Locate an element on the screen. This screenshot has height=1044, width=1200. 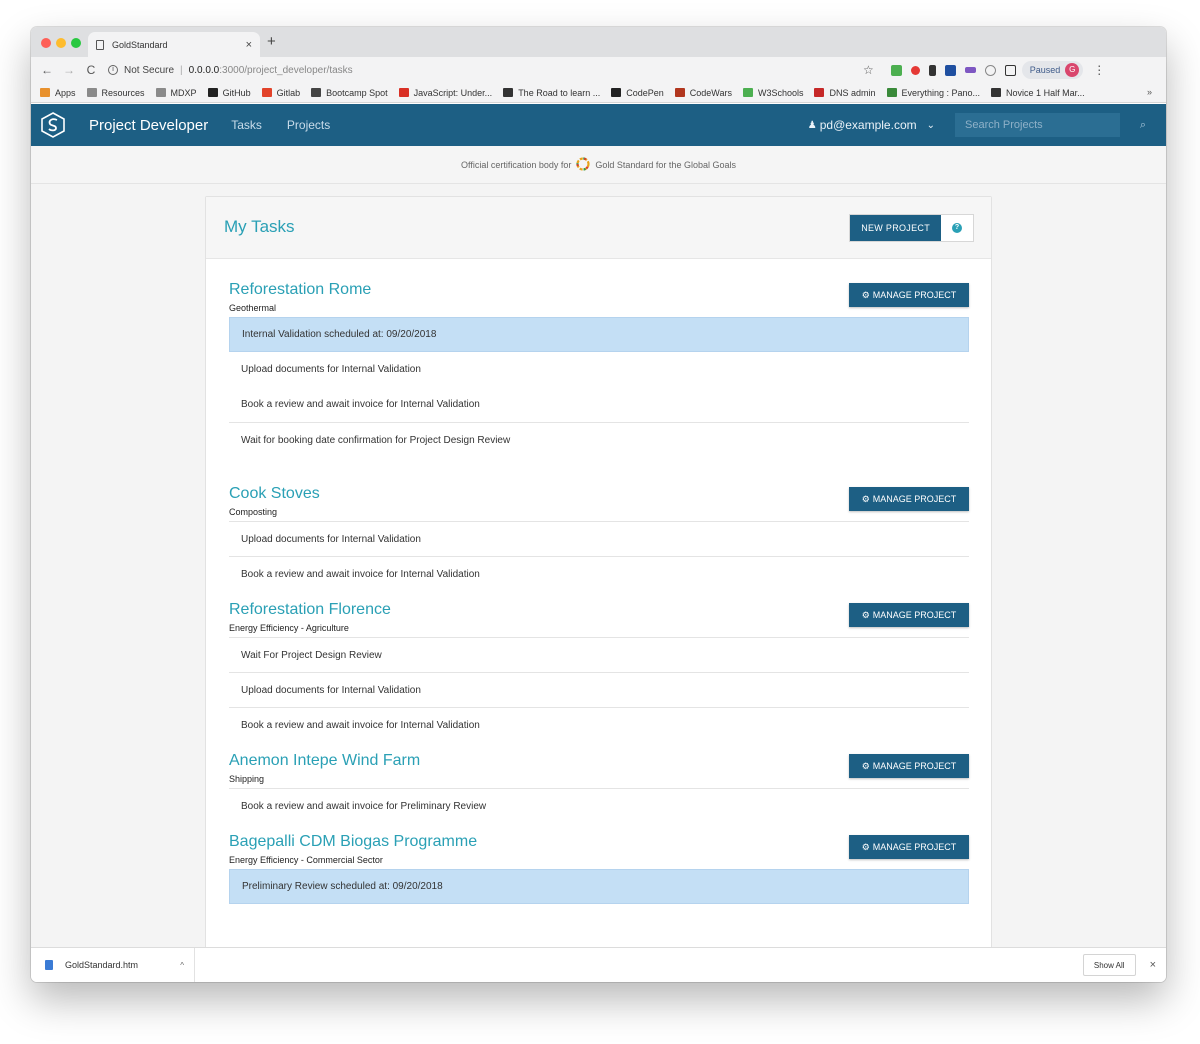
bookmark-item: Bootcamp Spot is located at coordinates (349, 93).